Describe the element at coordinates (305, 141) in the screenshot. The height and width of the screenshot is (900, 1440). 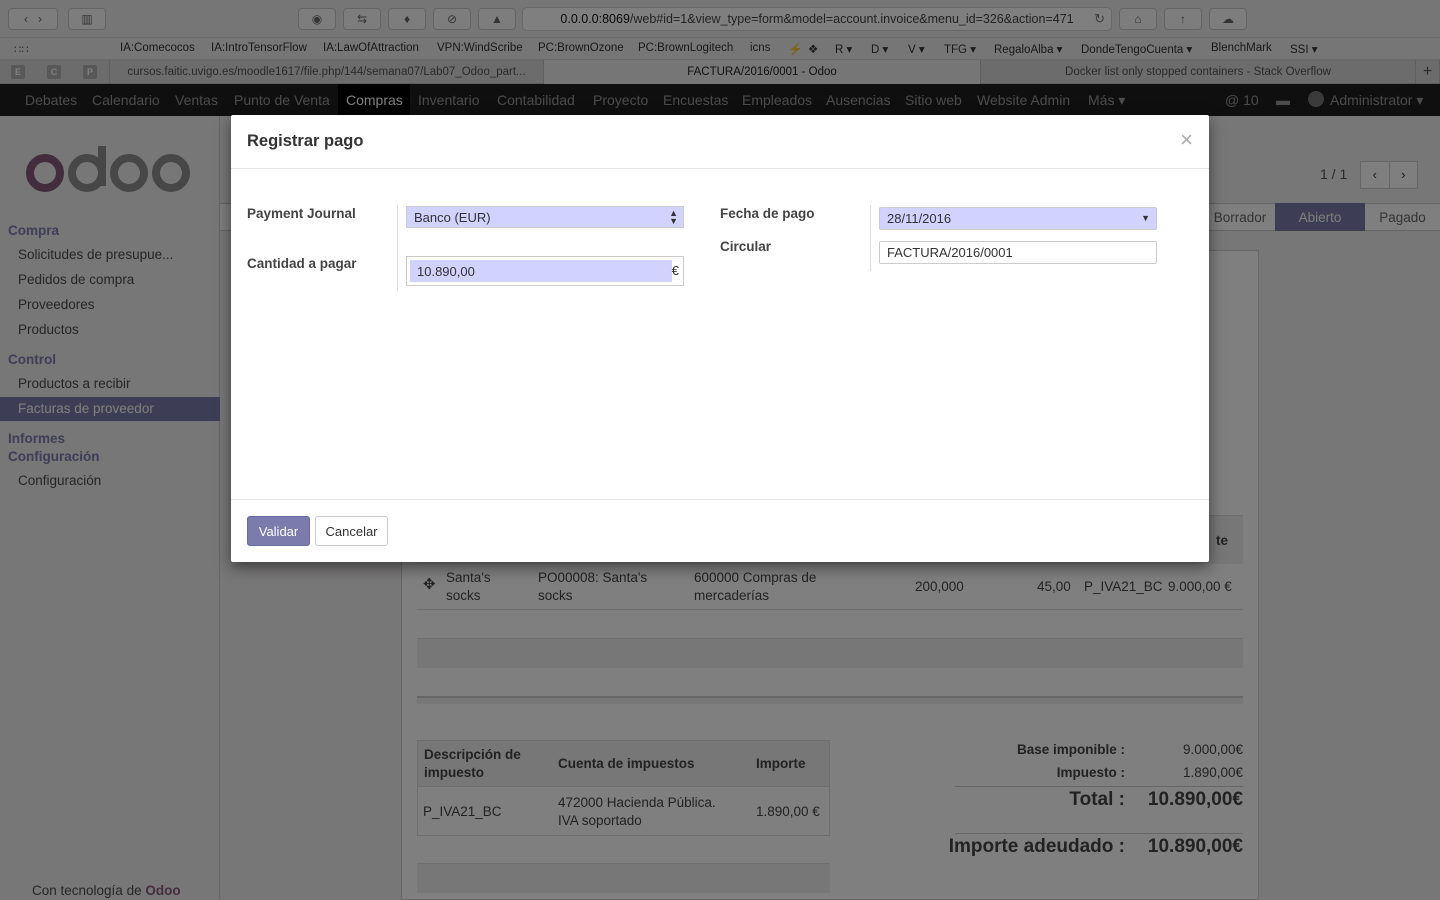
I see `dialog-title: Registrar pago` at that location.